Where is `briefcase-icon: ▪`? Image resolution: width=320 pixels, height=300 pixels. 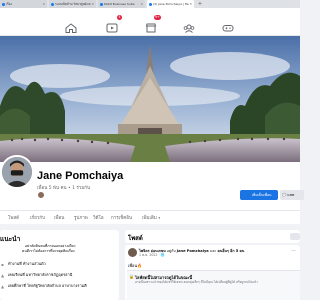 briefcase-icon: ▪ is located at coordinates (2, 264).